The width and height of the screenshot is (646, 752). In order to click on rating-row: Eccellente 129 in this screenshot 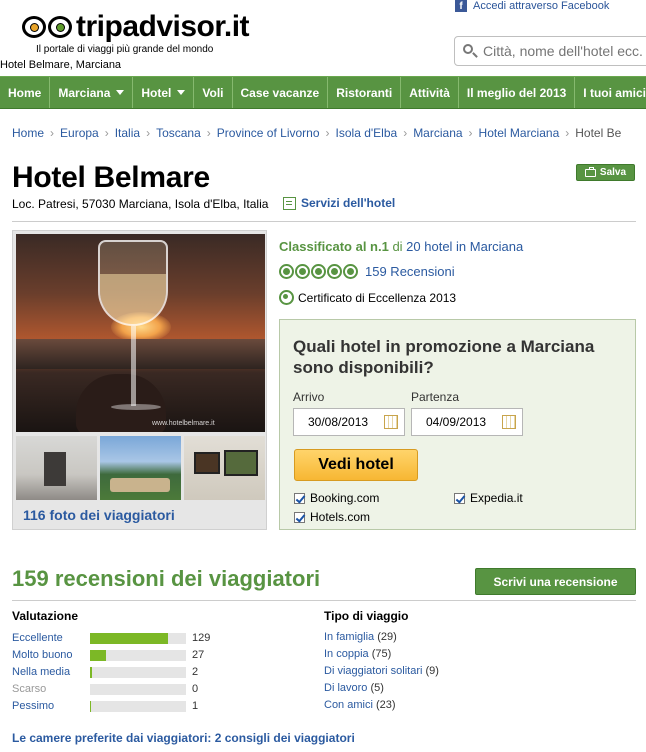, I will do `click(111, 638)`.